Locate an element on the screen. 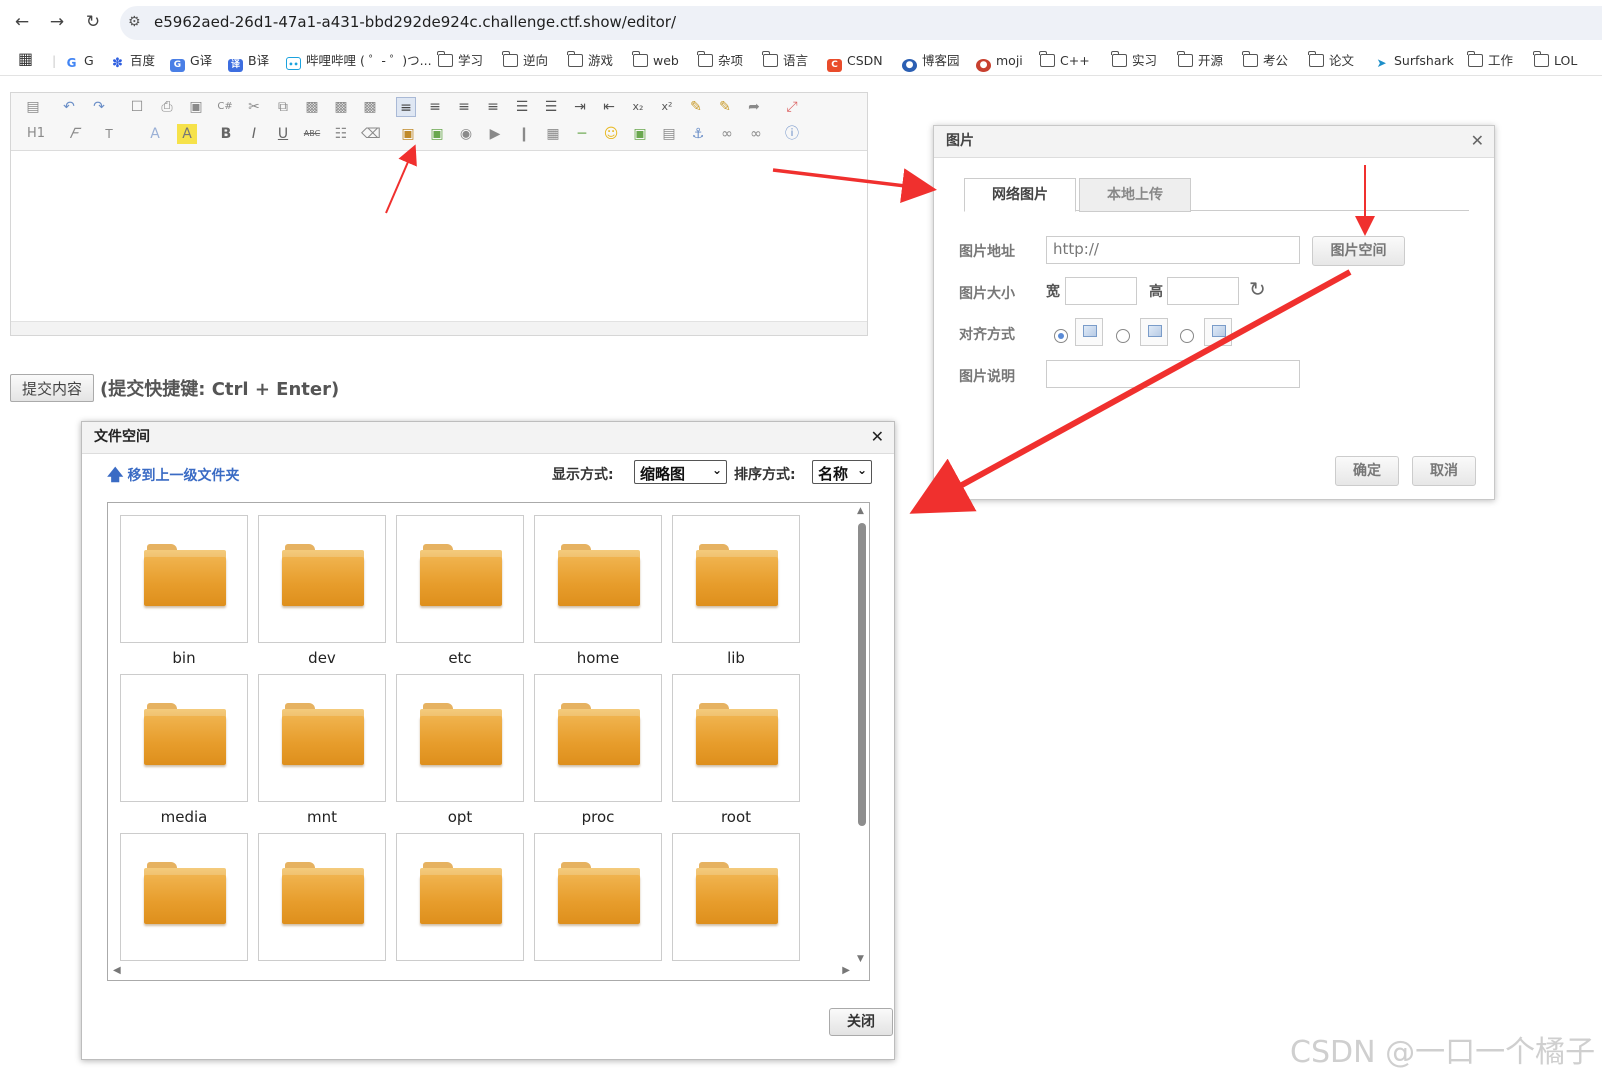 This screenshot has height=1072, width=1602. align-center-icon: ≡ is located at coordinates (435, 107).